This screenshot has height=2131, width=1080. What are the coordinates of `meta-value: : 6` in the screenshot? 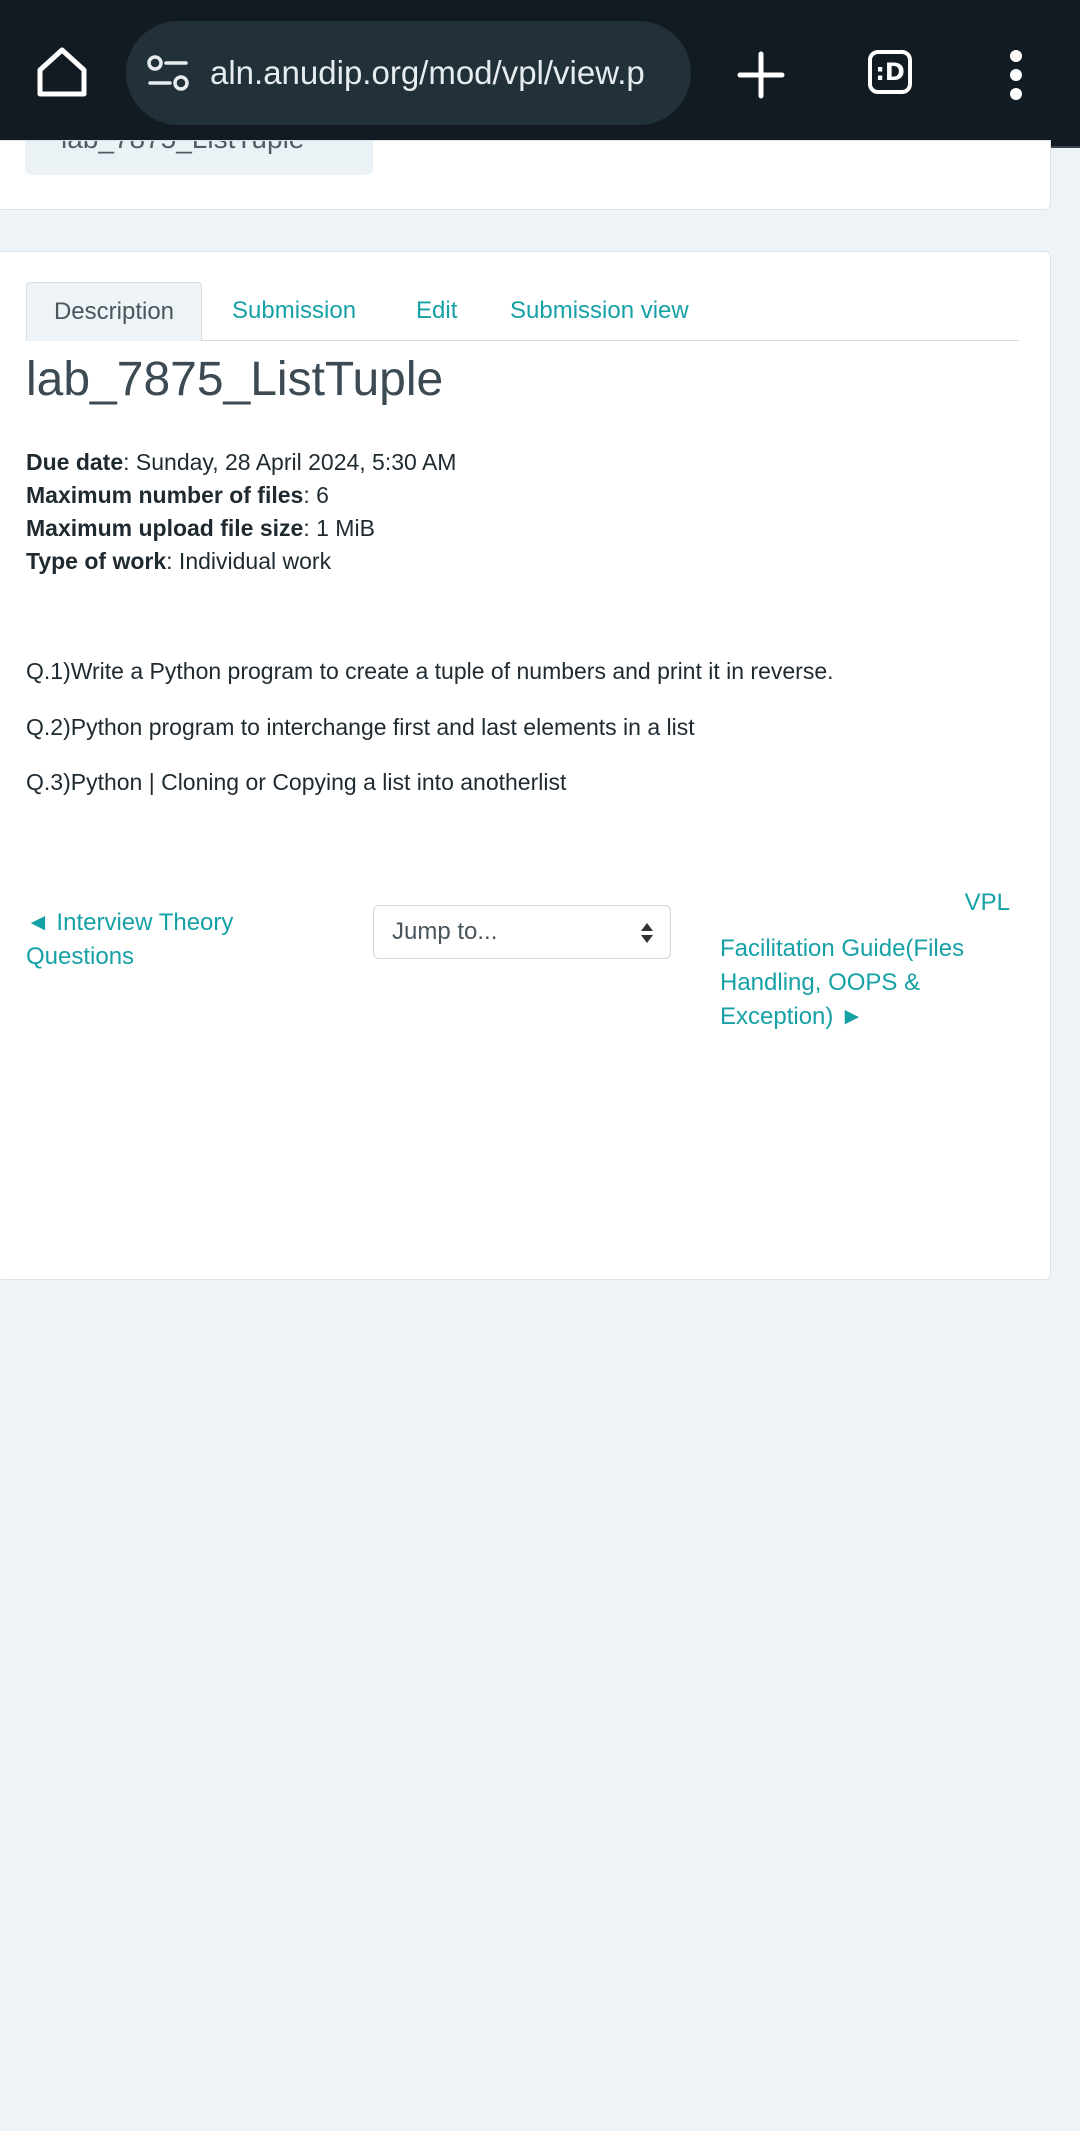 It's located at (316, 495).